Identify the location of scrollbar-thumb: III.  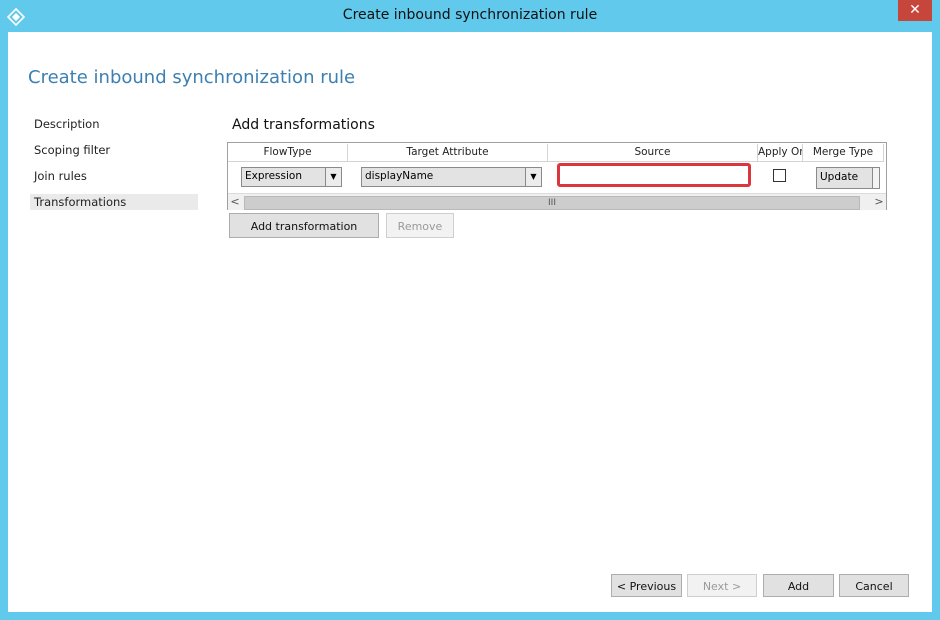
(552, 203).